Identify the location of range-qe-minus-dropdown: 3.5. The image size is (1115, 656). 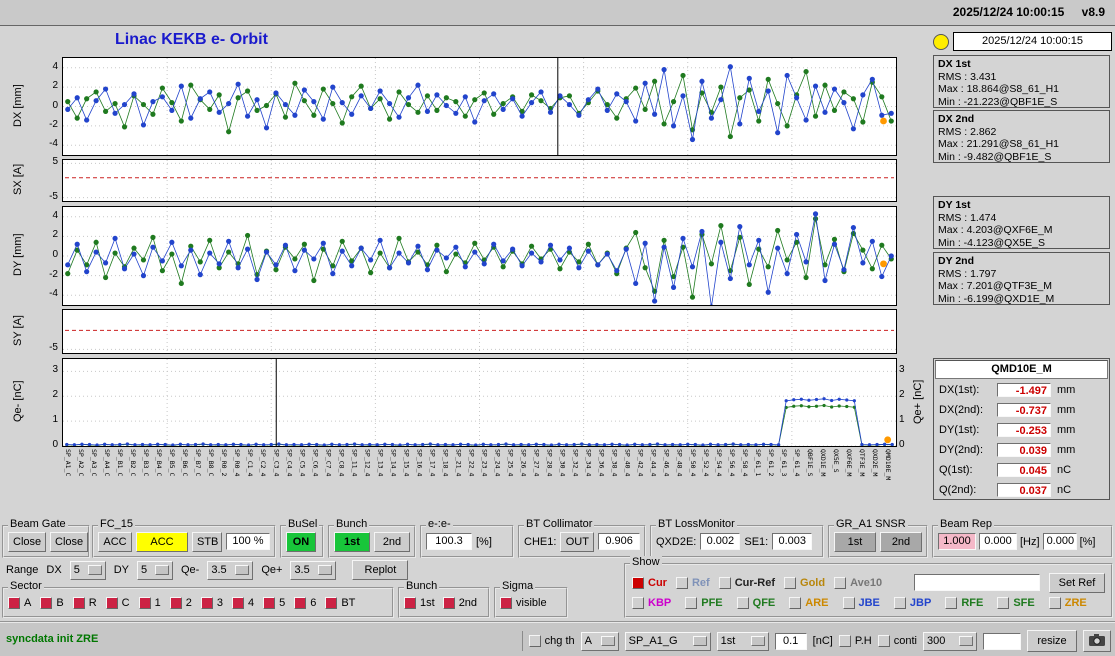
(230, 570).